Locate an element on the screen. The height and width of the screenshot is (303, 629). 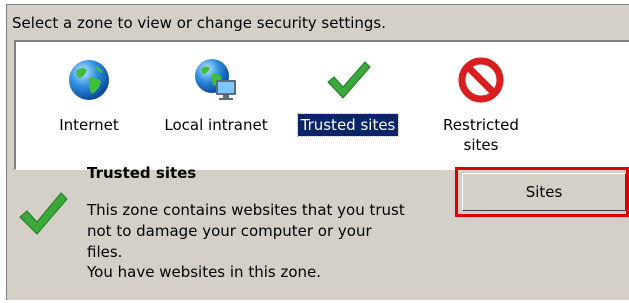
zone-trusted-sites: Trusted sites is located at coordinates (348, 96).